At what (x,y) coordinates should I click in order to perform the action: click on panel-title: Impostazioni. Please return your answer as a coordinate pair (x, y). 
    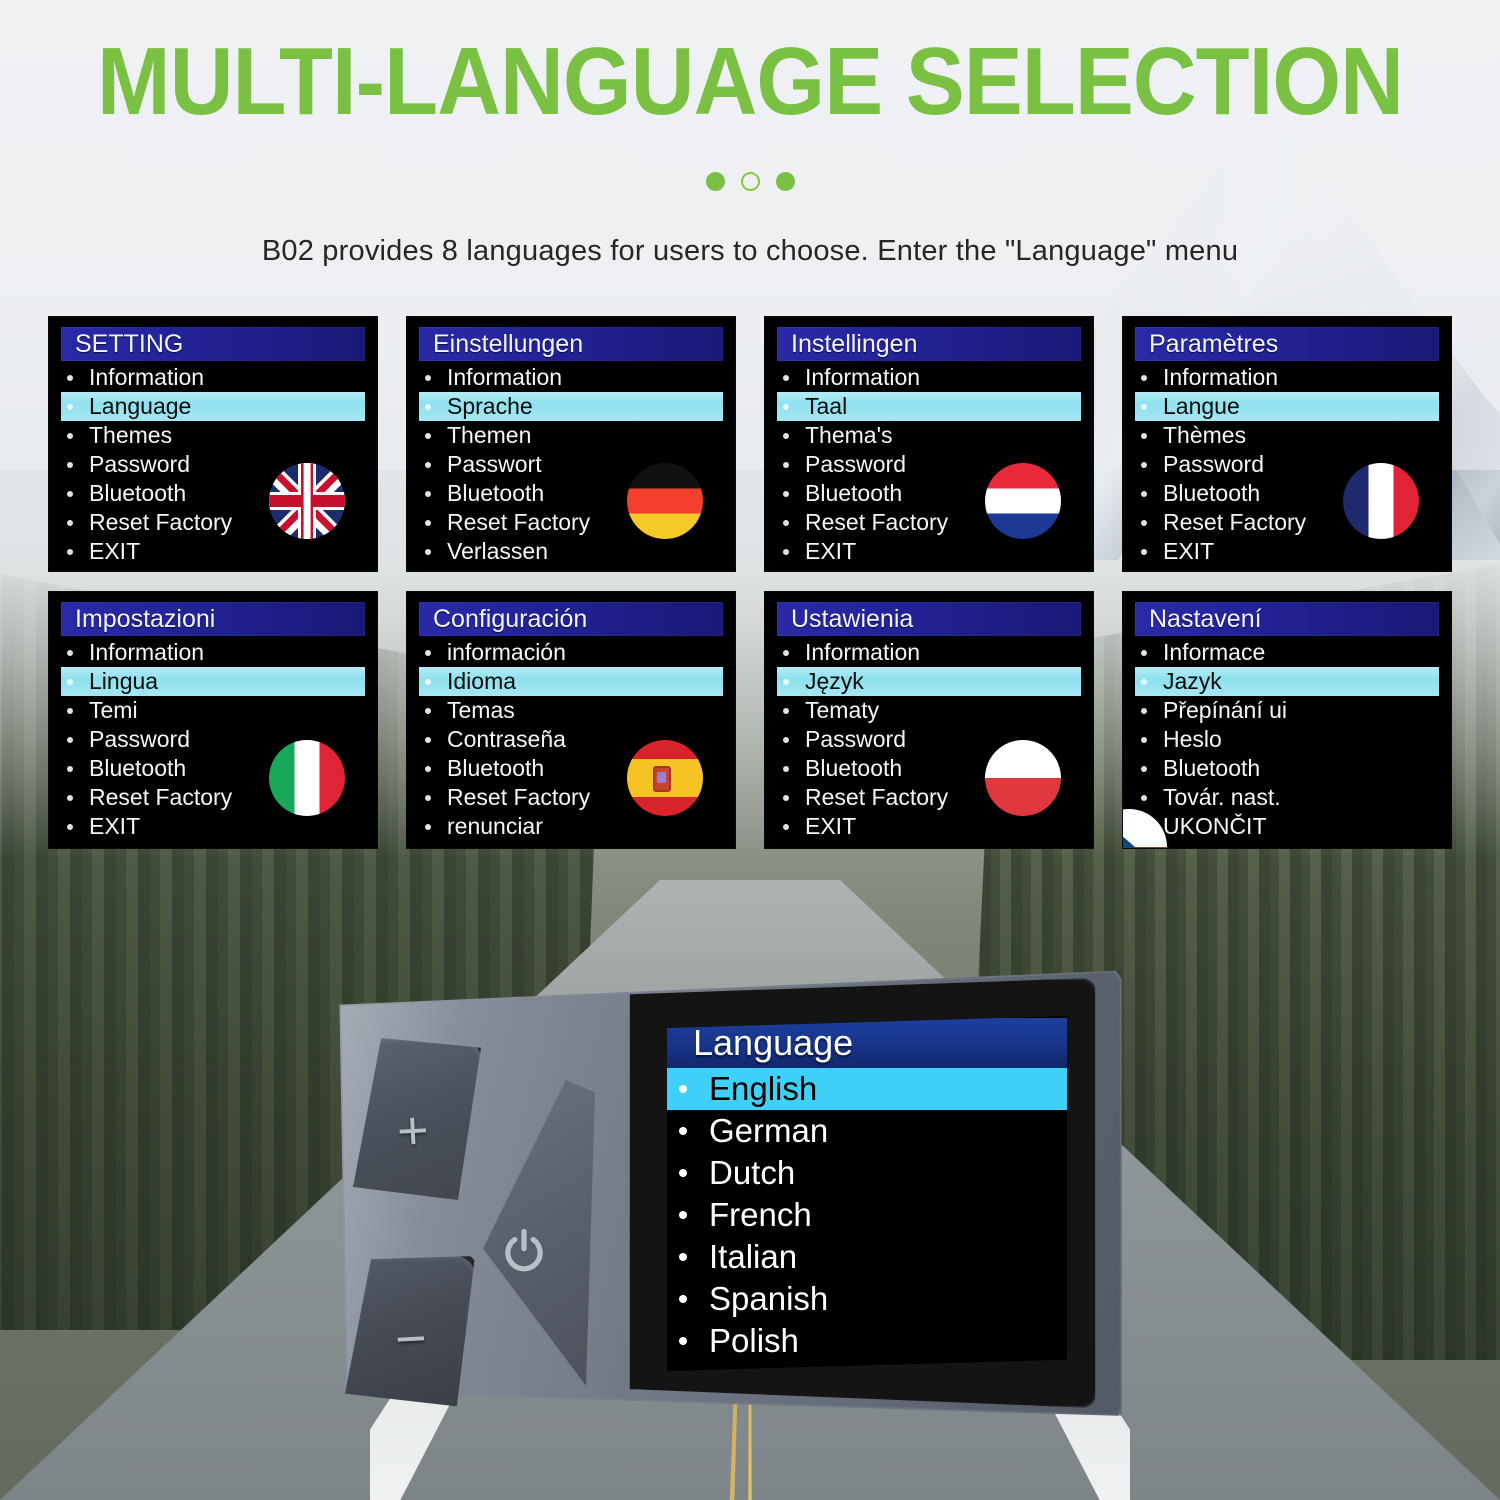
    Looking at the image, I should click on (145, 618).